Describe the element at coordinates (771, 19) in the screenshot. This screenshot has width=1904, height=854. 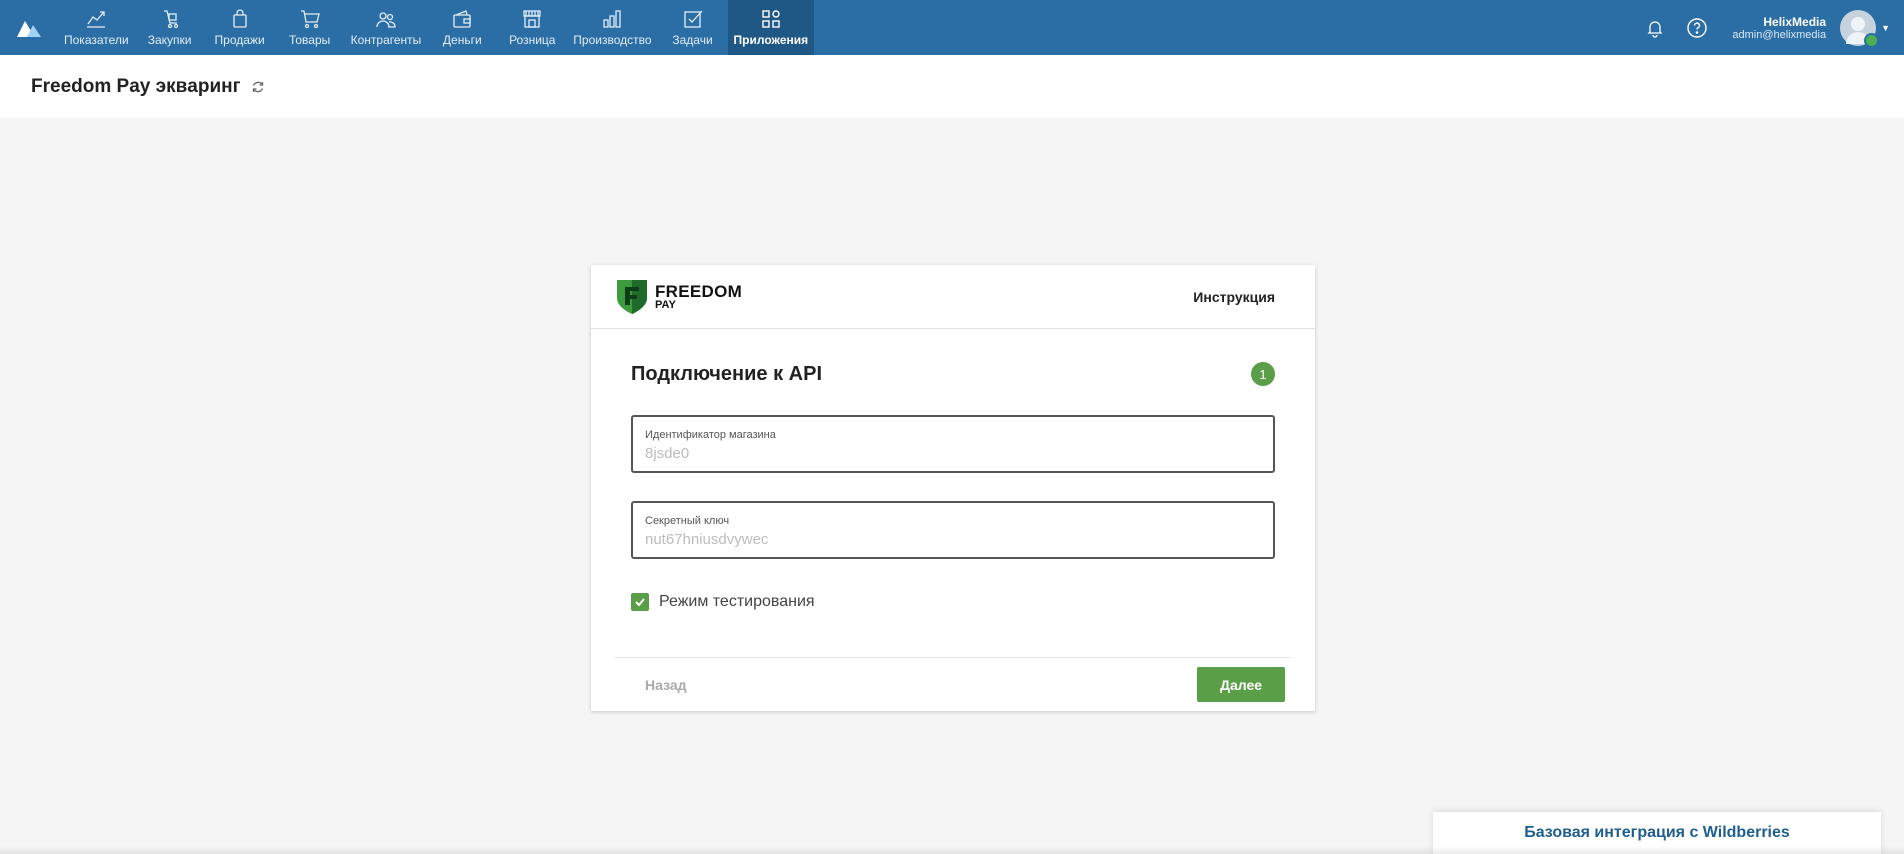
I see `apps-icon` at that location.